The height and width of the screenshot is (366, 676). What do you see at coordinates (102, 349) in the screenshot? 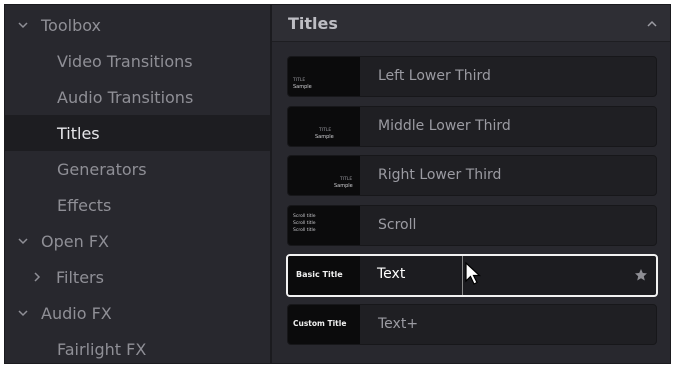
I see `sidebar-item-label: Fairlight FX` at bounding box center [102, 349].